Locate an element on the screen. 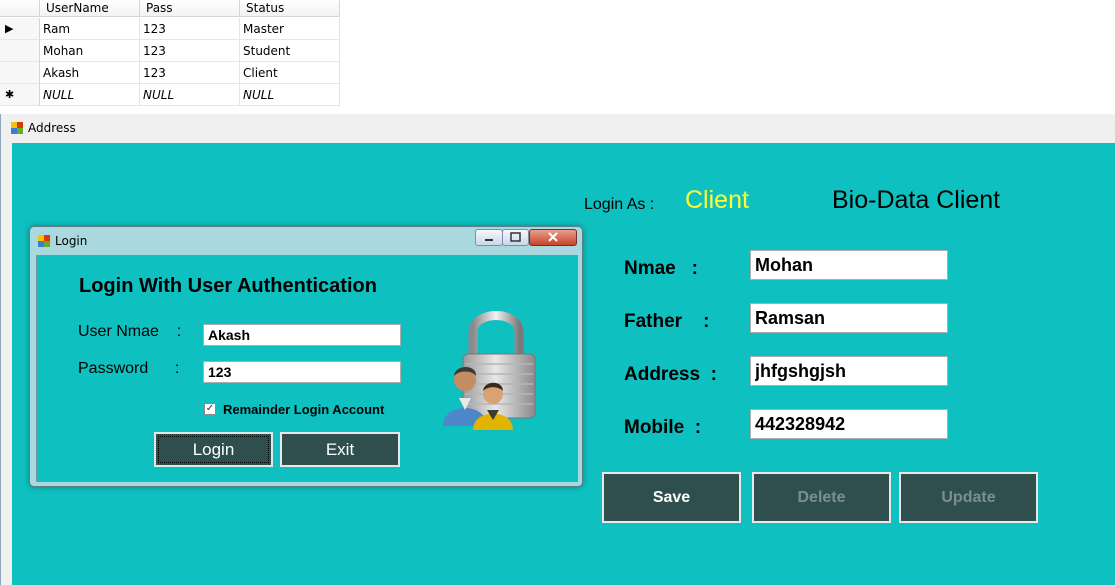  table-cell: Master is located at coordinates (290, 29).